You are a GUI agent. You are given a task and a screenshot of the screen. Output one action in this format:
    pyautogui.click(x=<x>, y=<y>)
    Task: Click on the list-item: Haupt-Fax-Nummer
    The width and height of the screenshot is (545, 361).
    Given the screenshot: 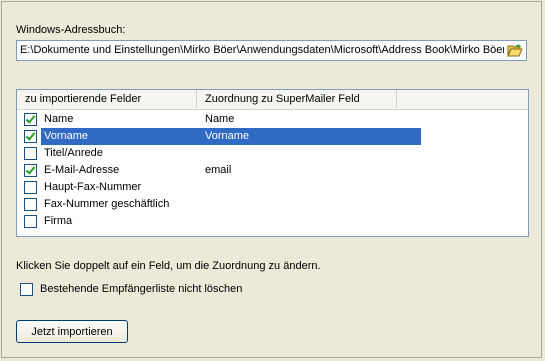 What is the action you would take?
    pyautogui.click(x=209, y=187)
    